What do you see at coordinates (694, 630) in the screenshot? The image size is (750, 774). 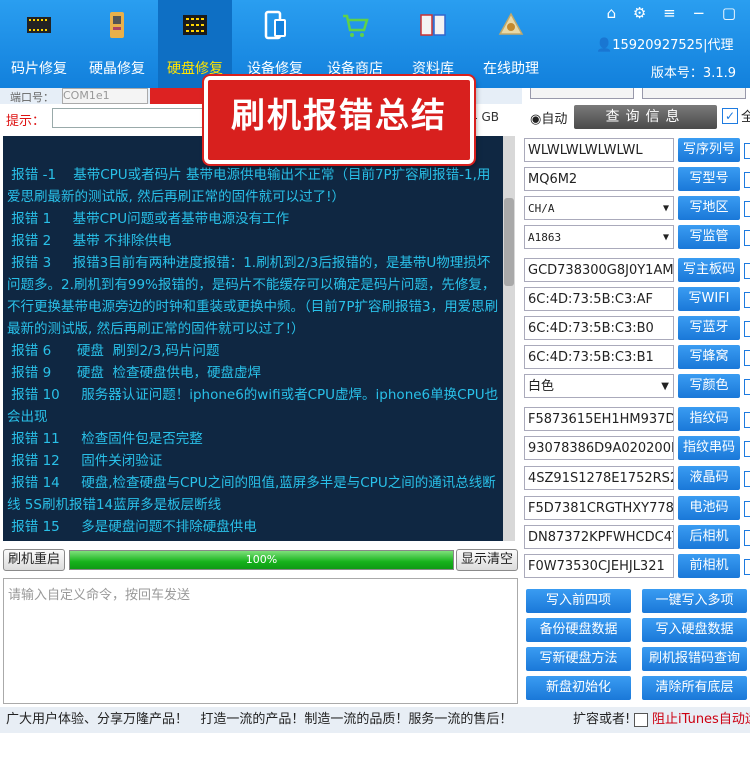 I see `action-button-3: 写入硬盘数据` at bounding box center [694, 630].